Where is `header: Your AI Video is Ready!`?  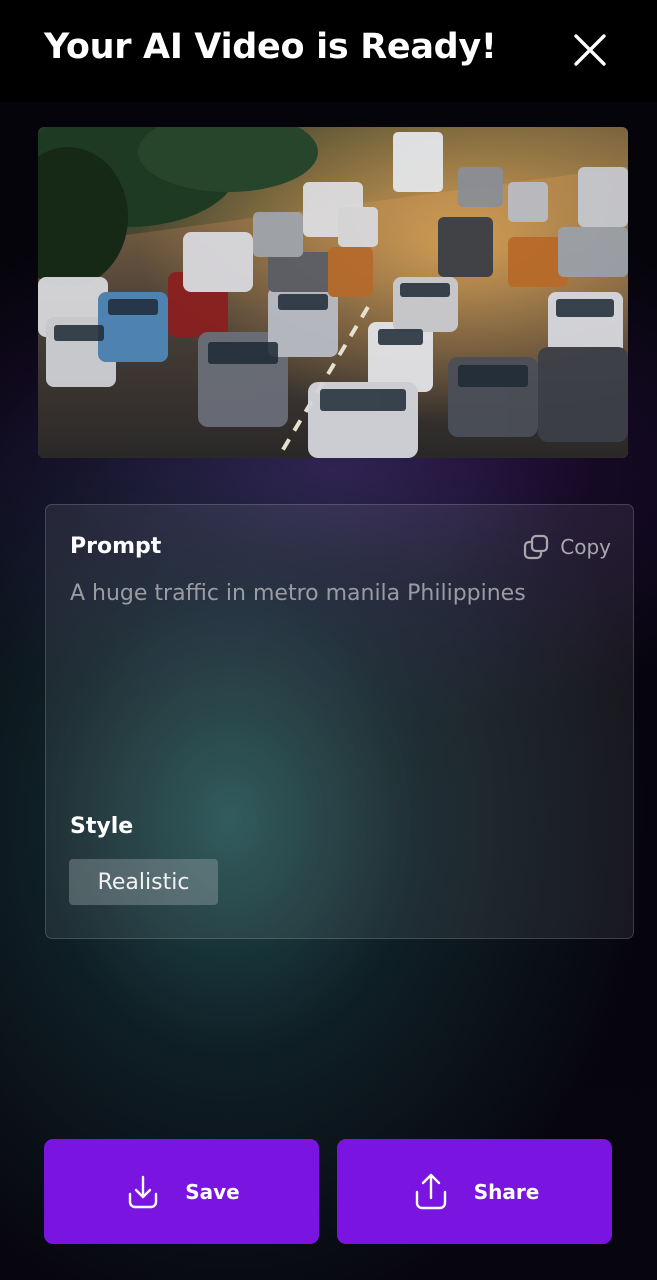
header: Your AI Video is Ready! is located at coordinates (328, 51).